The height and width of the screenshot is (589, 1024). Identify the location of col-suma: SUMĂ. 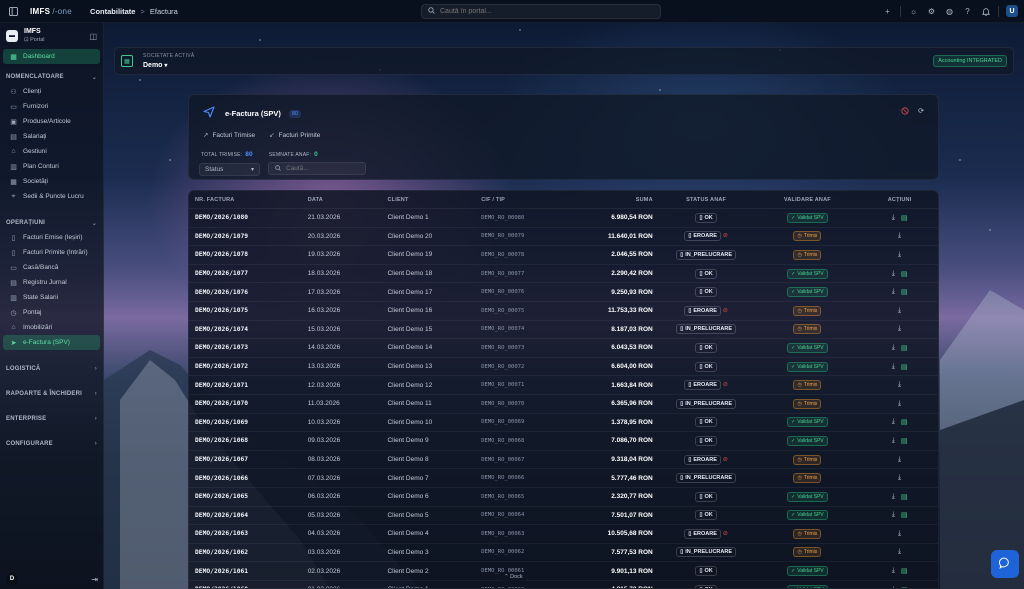
(607, 200).